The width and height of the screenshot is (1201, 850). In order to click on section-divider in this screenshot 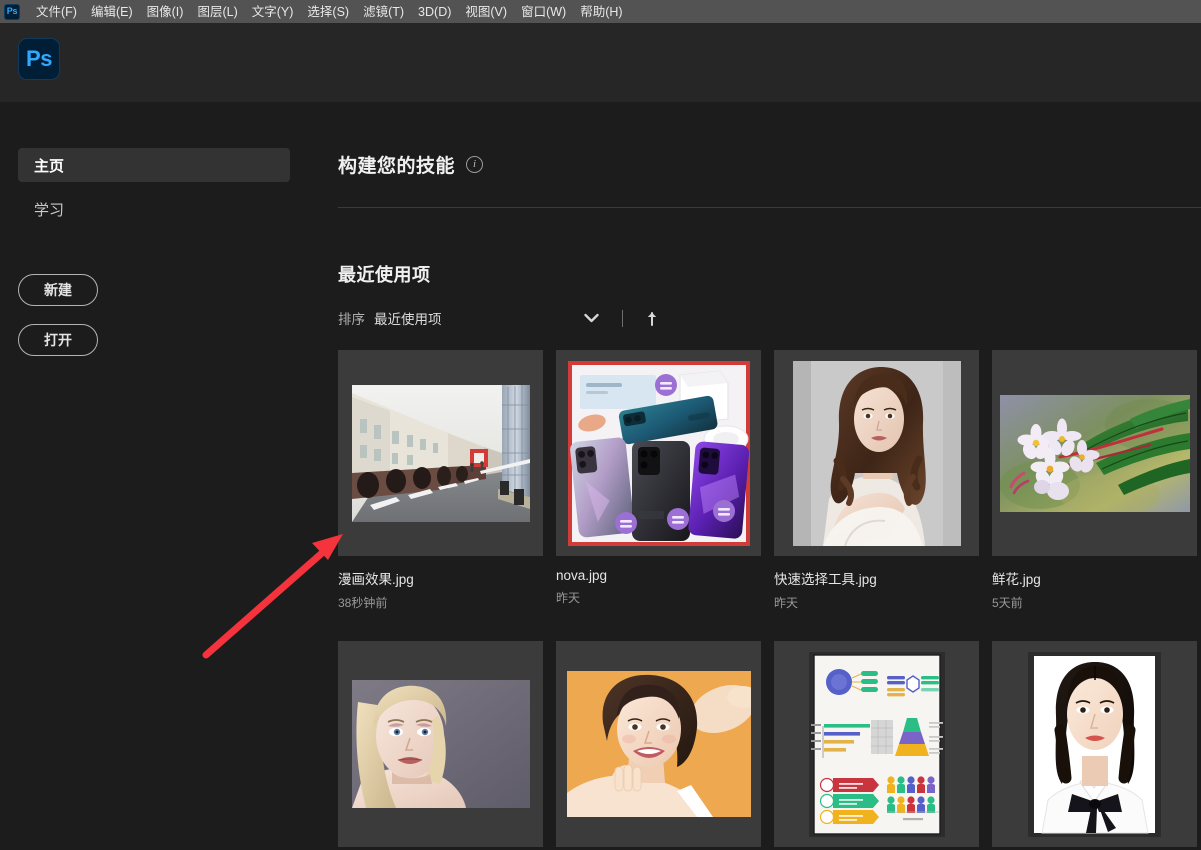, I will do `click(769, 207)`.